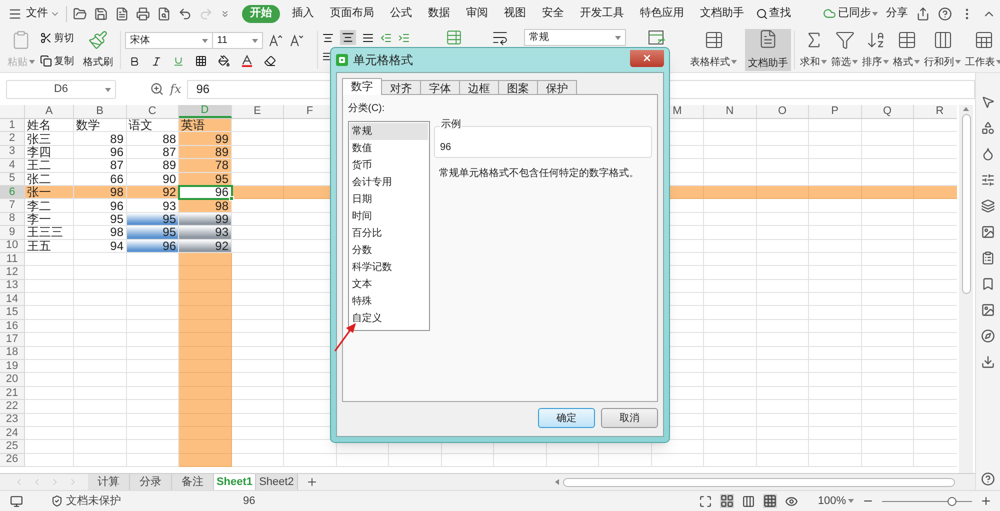  Describe the element at coordinates (12, 153) in the screenshot. I see `row-header: 3` at that location.